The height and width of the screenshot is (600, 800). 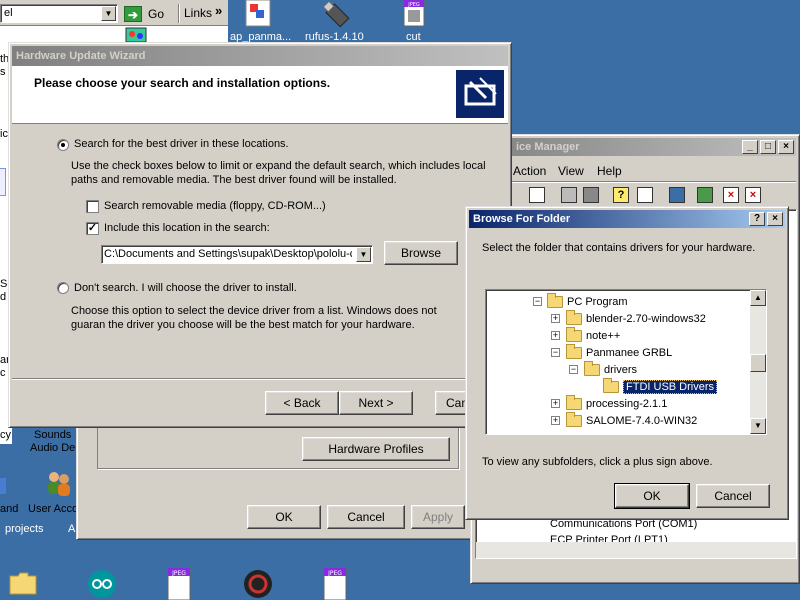 I want to click on usb-drive-icon, so click(x=336, y=16).